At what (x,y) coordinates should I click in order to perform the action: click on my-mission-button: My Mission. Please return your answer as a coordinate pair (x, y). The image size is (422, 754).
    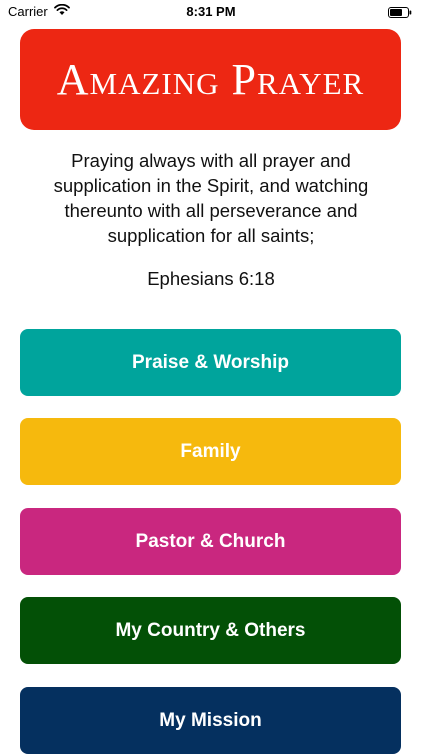
    Looking at the image, I should click on (210, 720).